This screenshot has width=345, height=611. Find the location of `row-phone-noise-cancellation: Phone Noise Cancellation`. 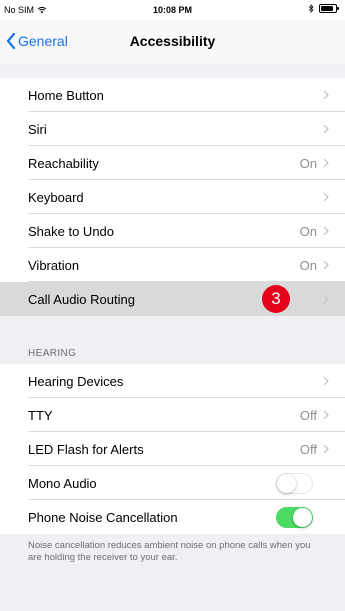

row-phone-noise-cancellation: Phone Noise Cancellation is located at coordinates (172, 517).